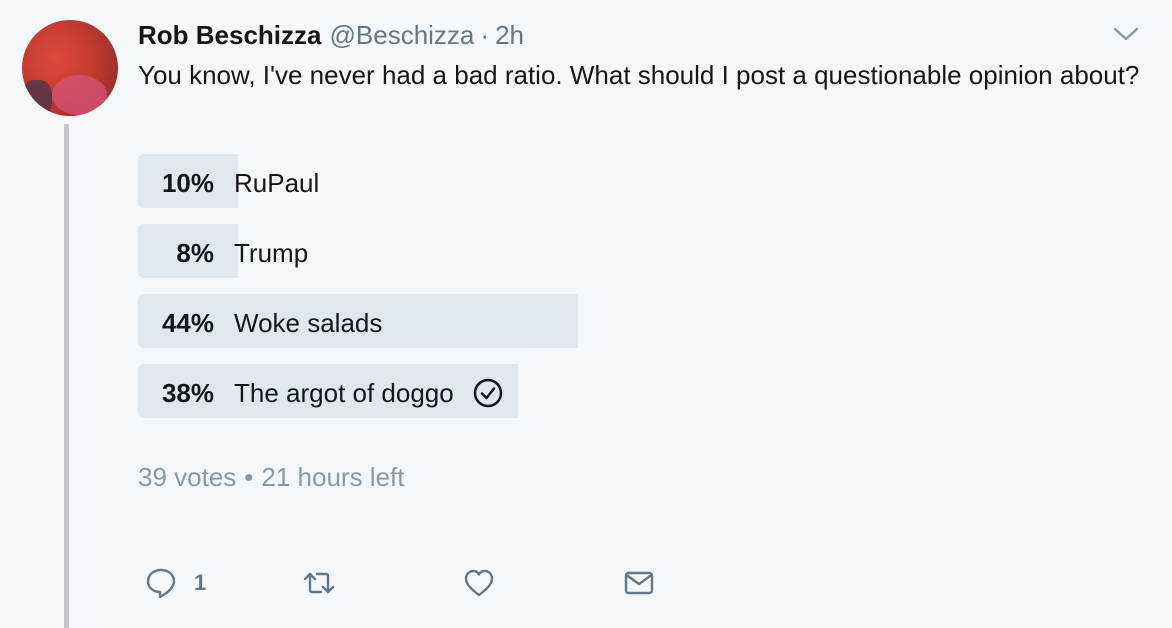 The height and width of the screenshot is (628, 1172). I want to click on tweet-header: Rob Beschizza @Beschizza · 2h, so click(331, 35).